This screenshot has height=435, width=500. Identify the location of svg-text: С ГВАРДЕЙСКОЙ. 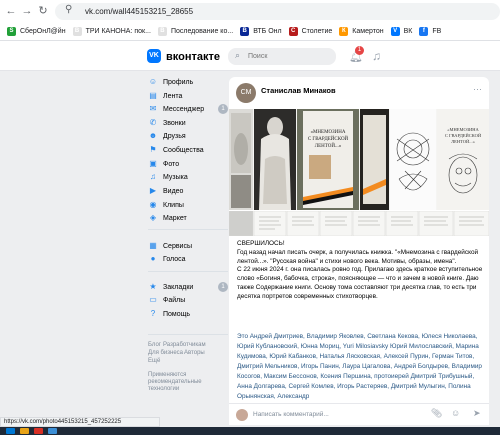
(463, 135).